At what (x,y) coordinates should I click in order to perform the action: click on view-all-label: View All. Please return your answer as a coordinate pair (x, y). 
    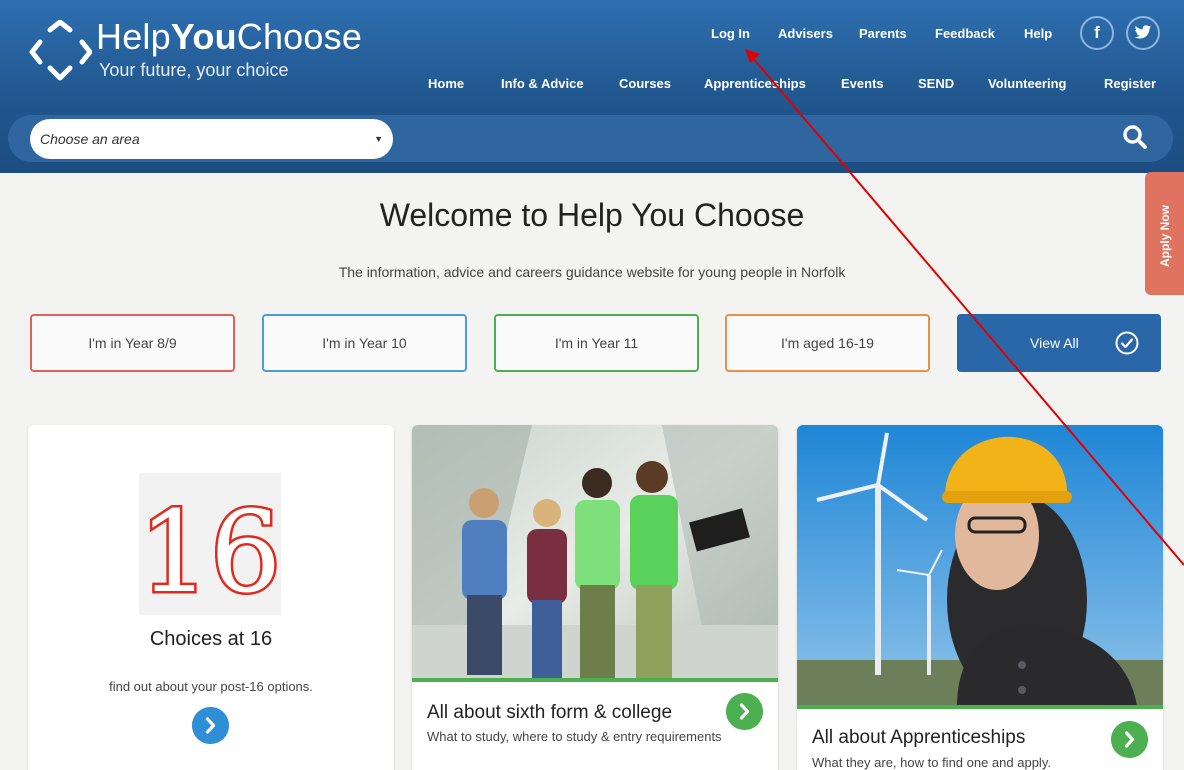
    Looking at the image, I should click on (1054, 343).